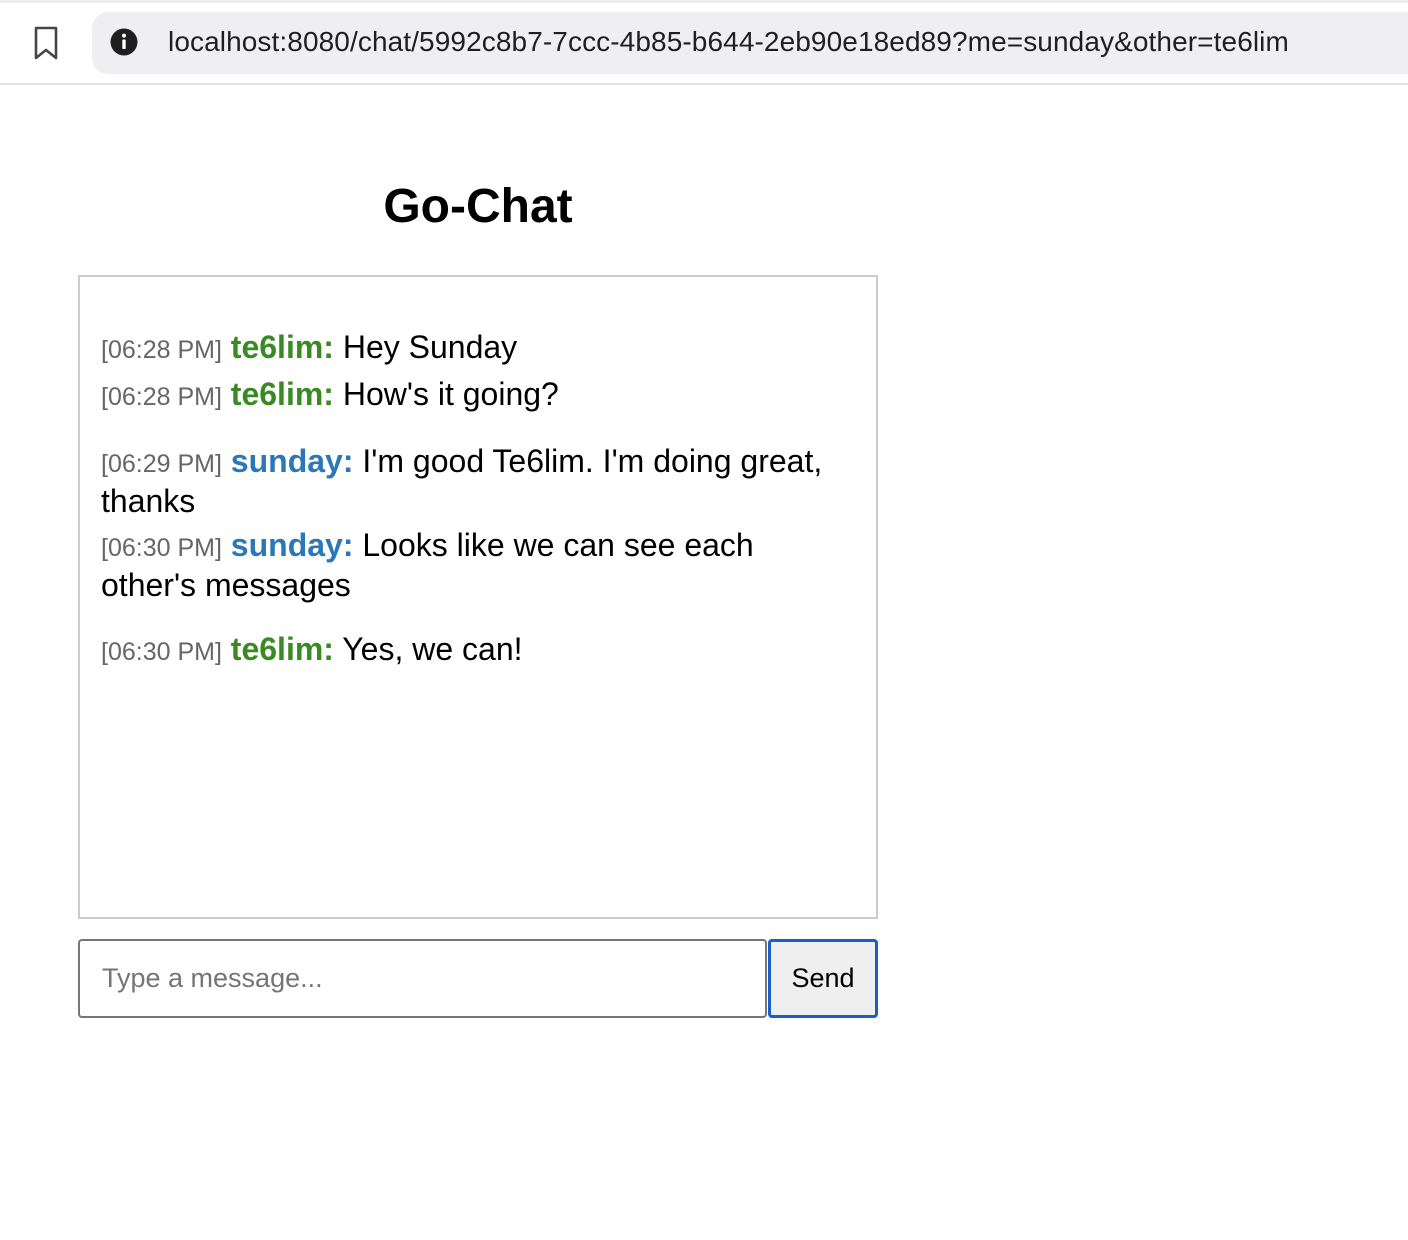 This screenshot has width=1408, height=1240. Describe the element at coordinates (450, 394) in the screenshot. I see `message-text: How's it going?` at that location.